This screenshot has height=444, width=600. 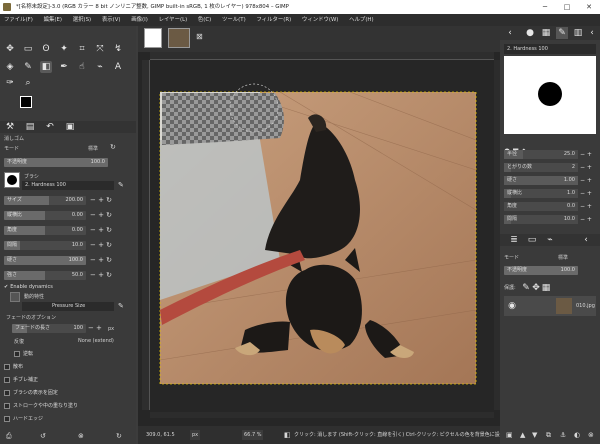 I want to click on fade-unit: px, so click(x=111, y=329).